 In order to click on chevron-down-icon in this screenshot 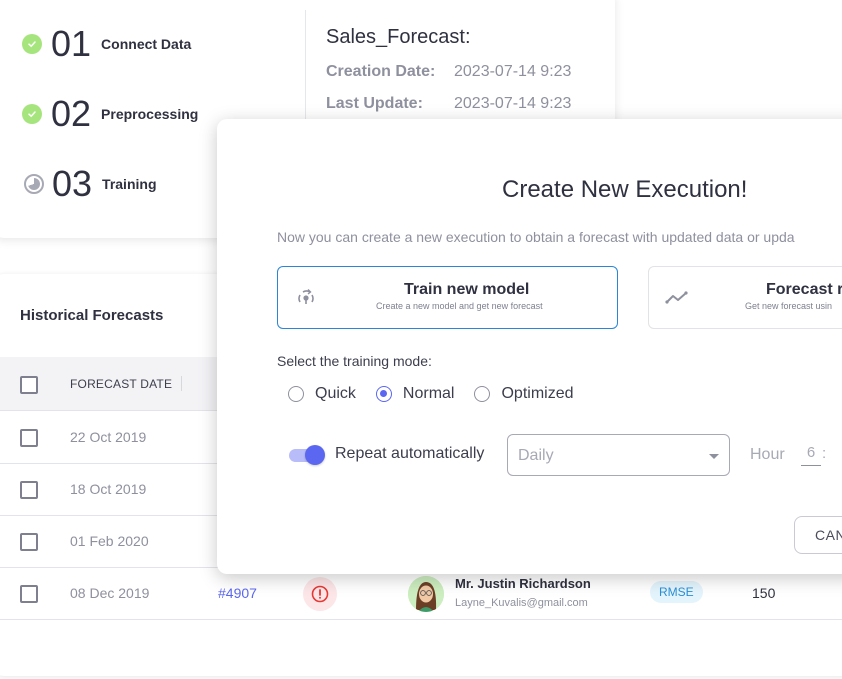, I will do `click(714, 456)`.